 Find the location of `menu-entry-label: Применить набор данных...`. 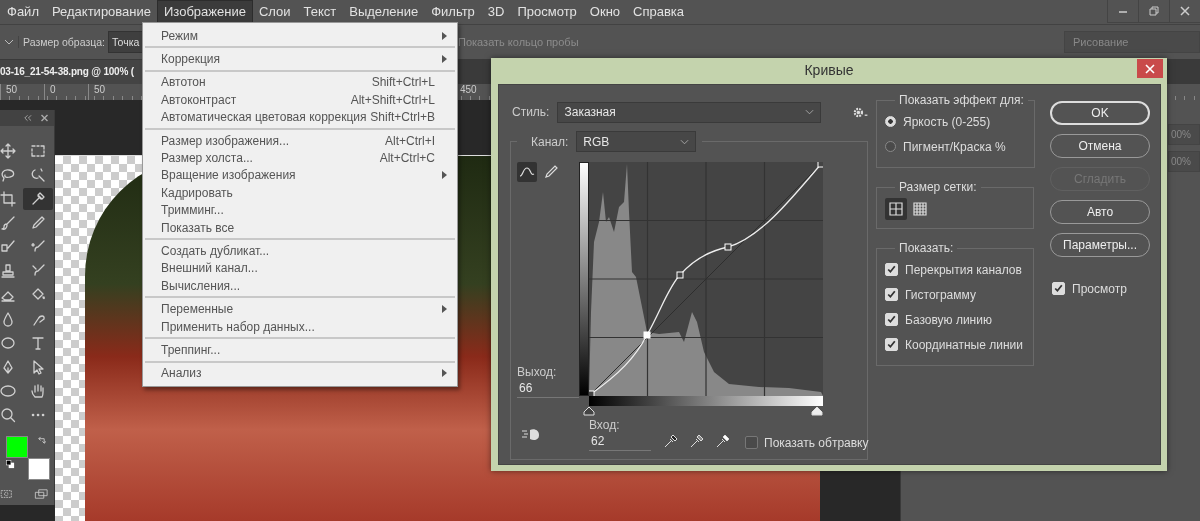

menu-entry-label: Применить набор данных... is located at coordinates (238, 326).